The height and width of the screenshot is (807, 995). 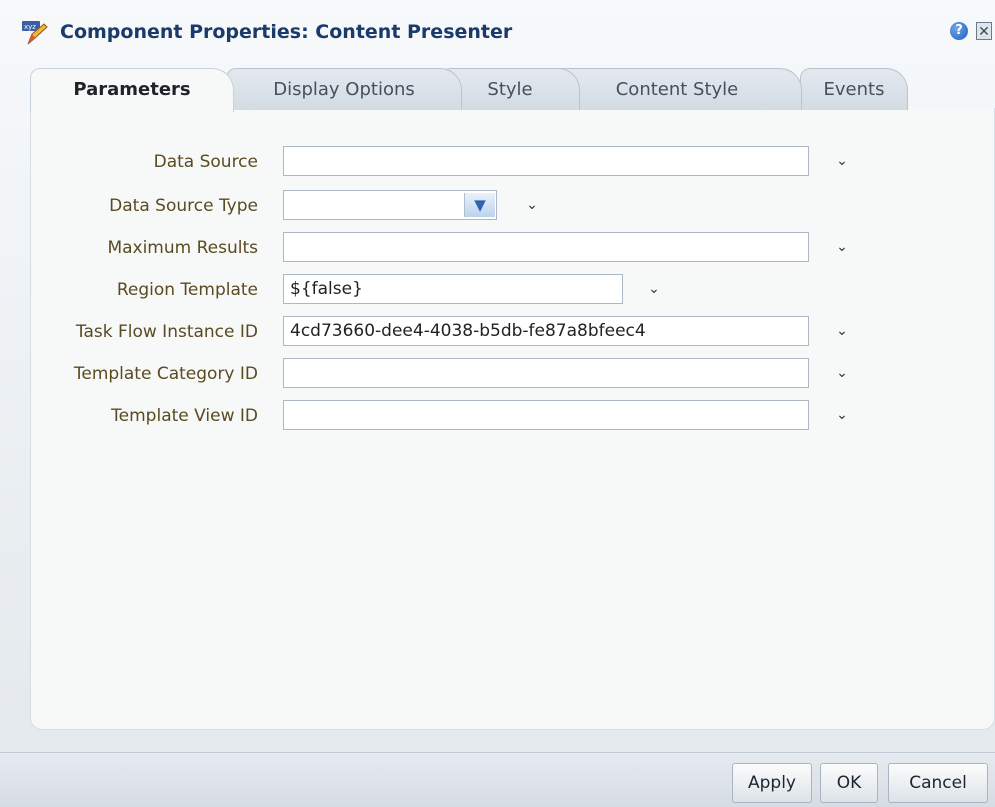 I want to click on template-category-id-input, so click(x=546, y=373).